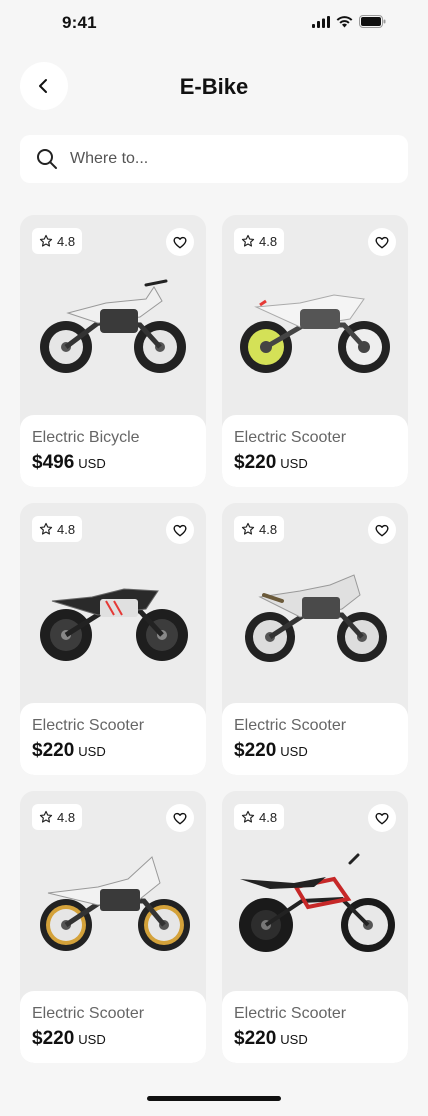 This screenshot has width=428, height=1116. What do you see at coordinates (214, 1098) in the screenshot?
I see `home-indicator` at bounding box center [214, 1098].